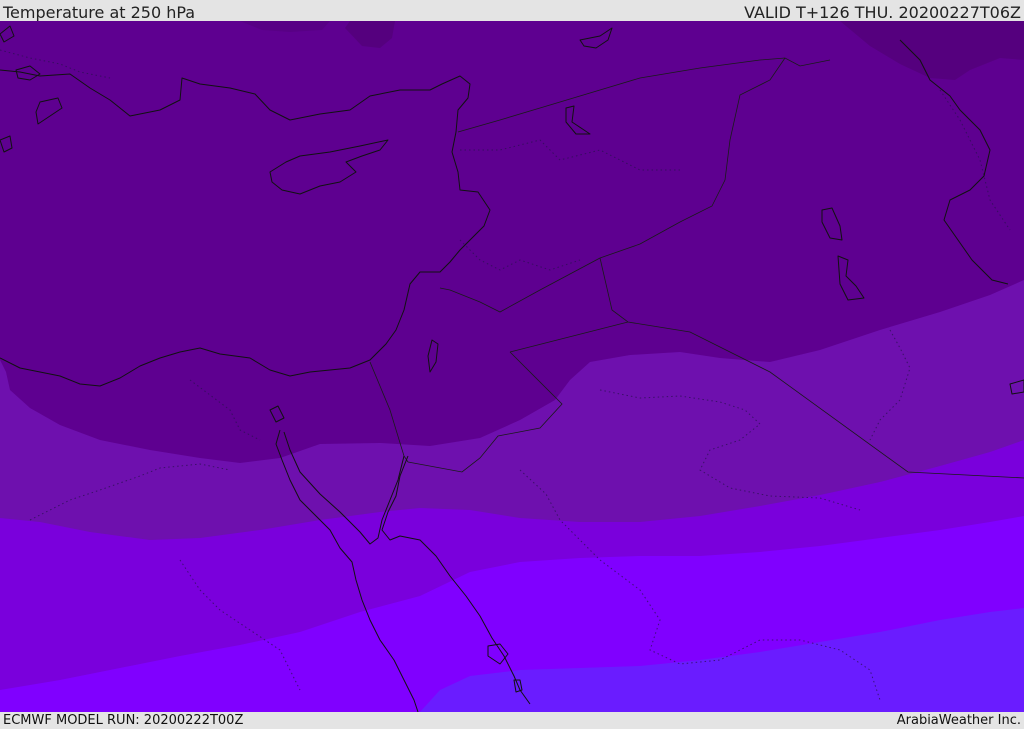 The width and height of the screenshot is (1024, 729). Describe the element at coordinates (123, 720) in the screenshot. I see `model-run-label: ECMWF MODEL RUN: 20200222T00Z` at that location.